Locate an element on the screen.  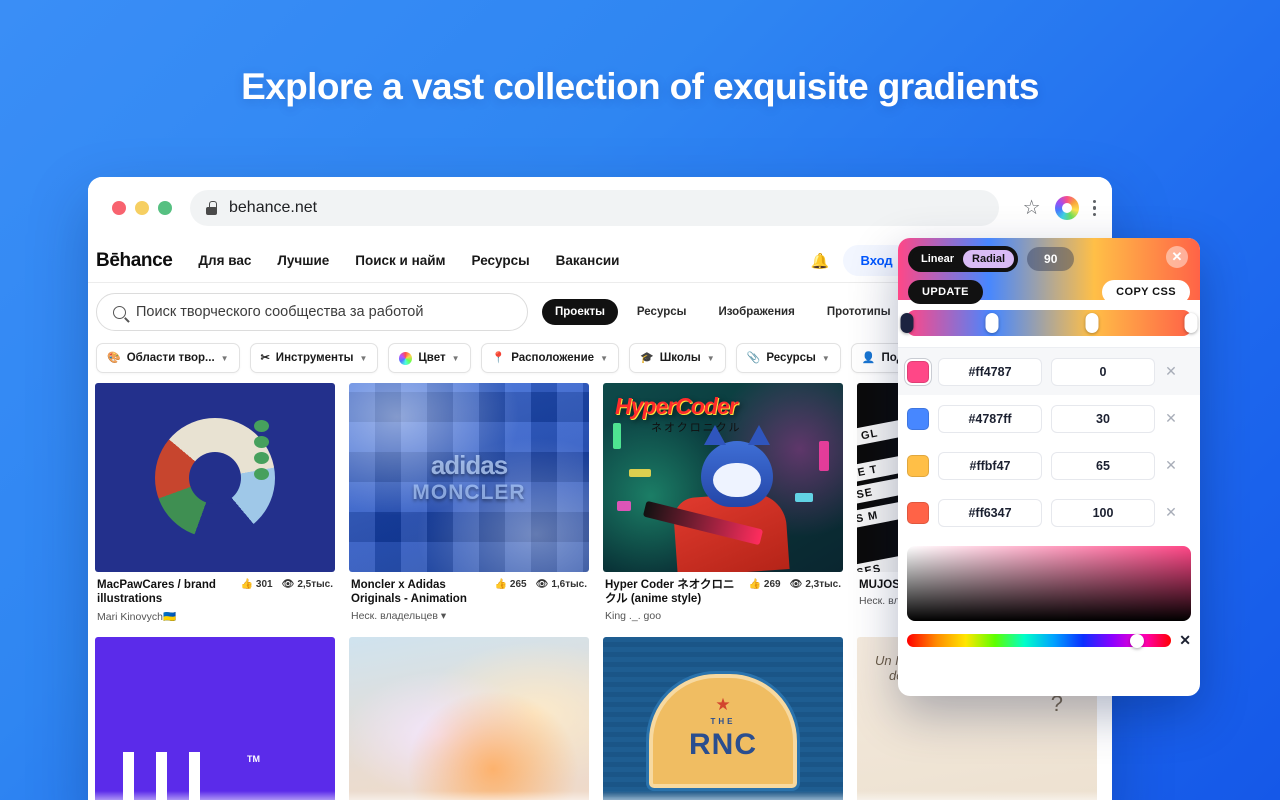
window-traffic-lights is located at coordinates (142, 208).